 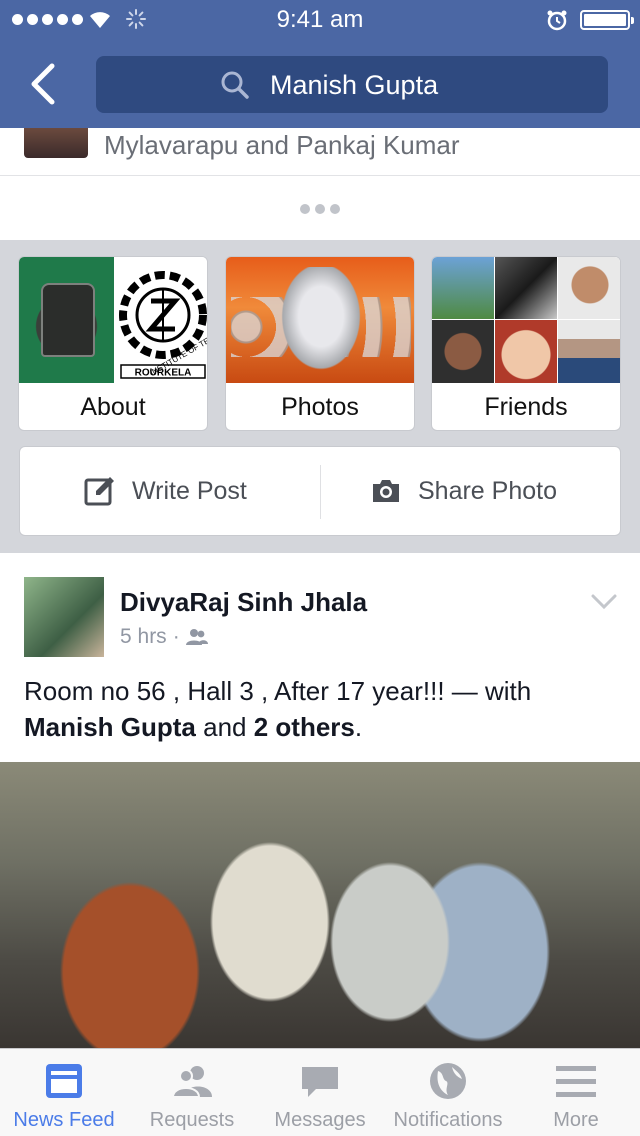 I want to click on tab-news-feed: News Feed, so click(x=64, y=1092).